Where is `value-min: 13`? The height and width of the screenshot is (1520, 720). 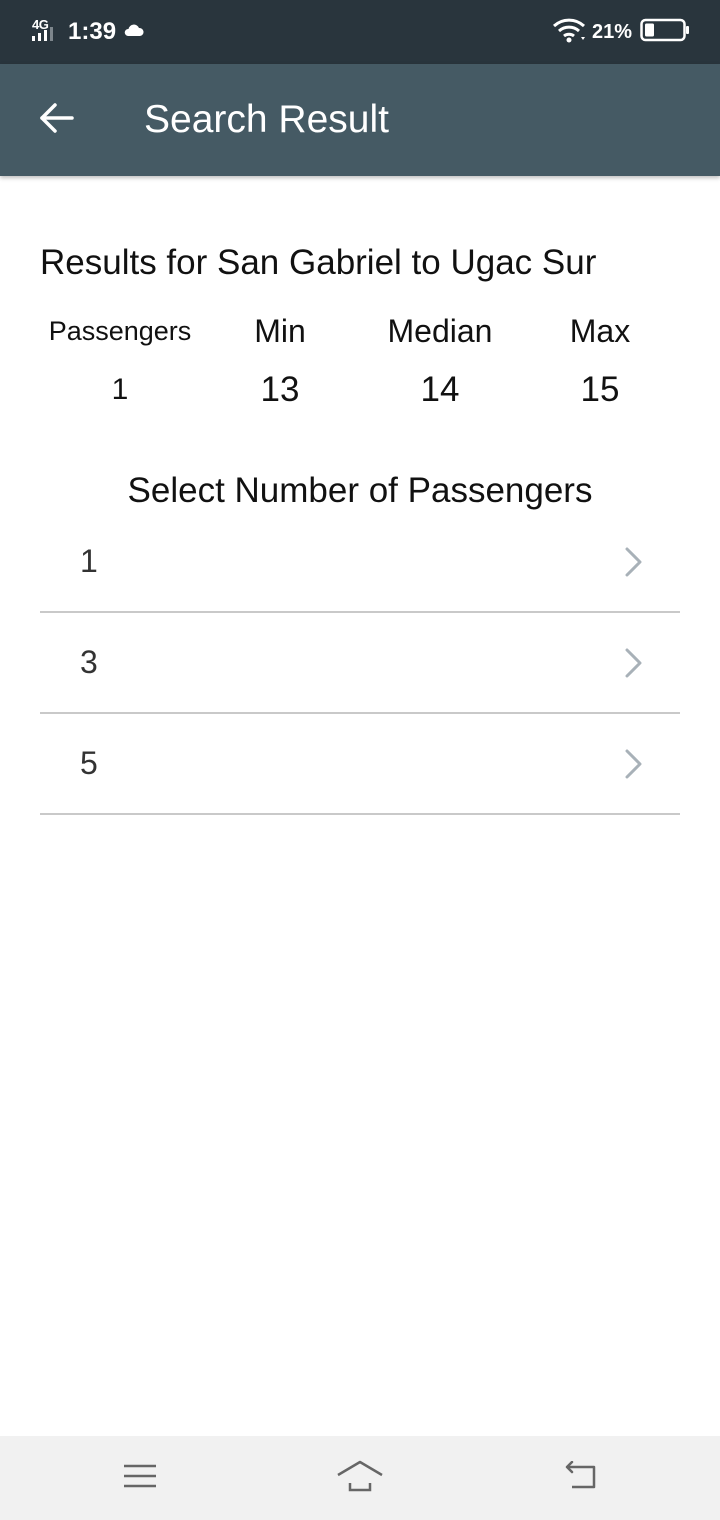 value-min: 13 is located at coordinates (280, 389).